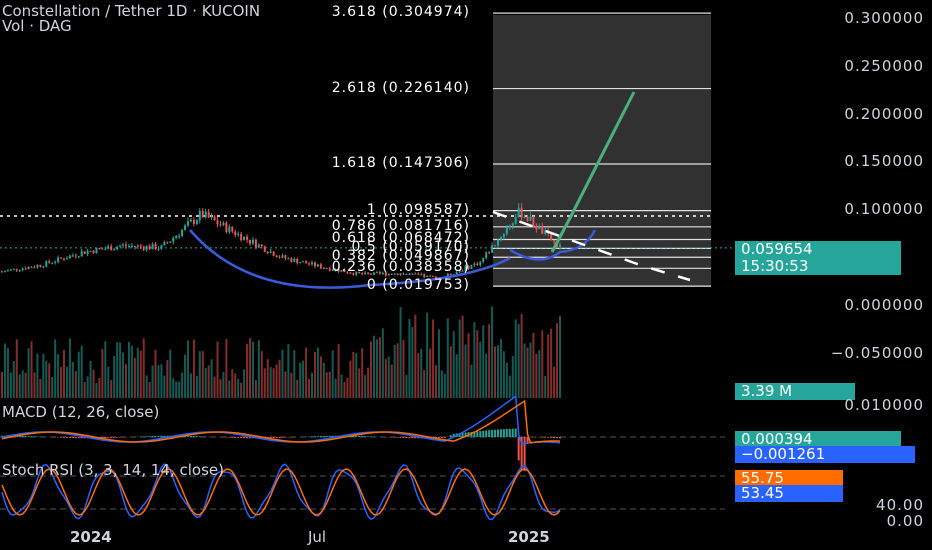 The height and width of the screenshot is (550, 932). What do you see at coordinates (884, 113) in the screenshot?
I see `price-axis-label: 0.200000` at bounding box center [884, 113].